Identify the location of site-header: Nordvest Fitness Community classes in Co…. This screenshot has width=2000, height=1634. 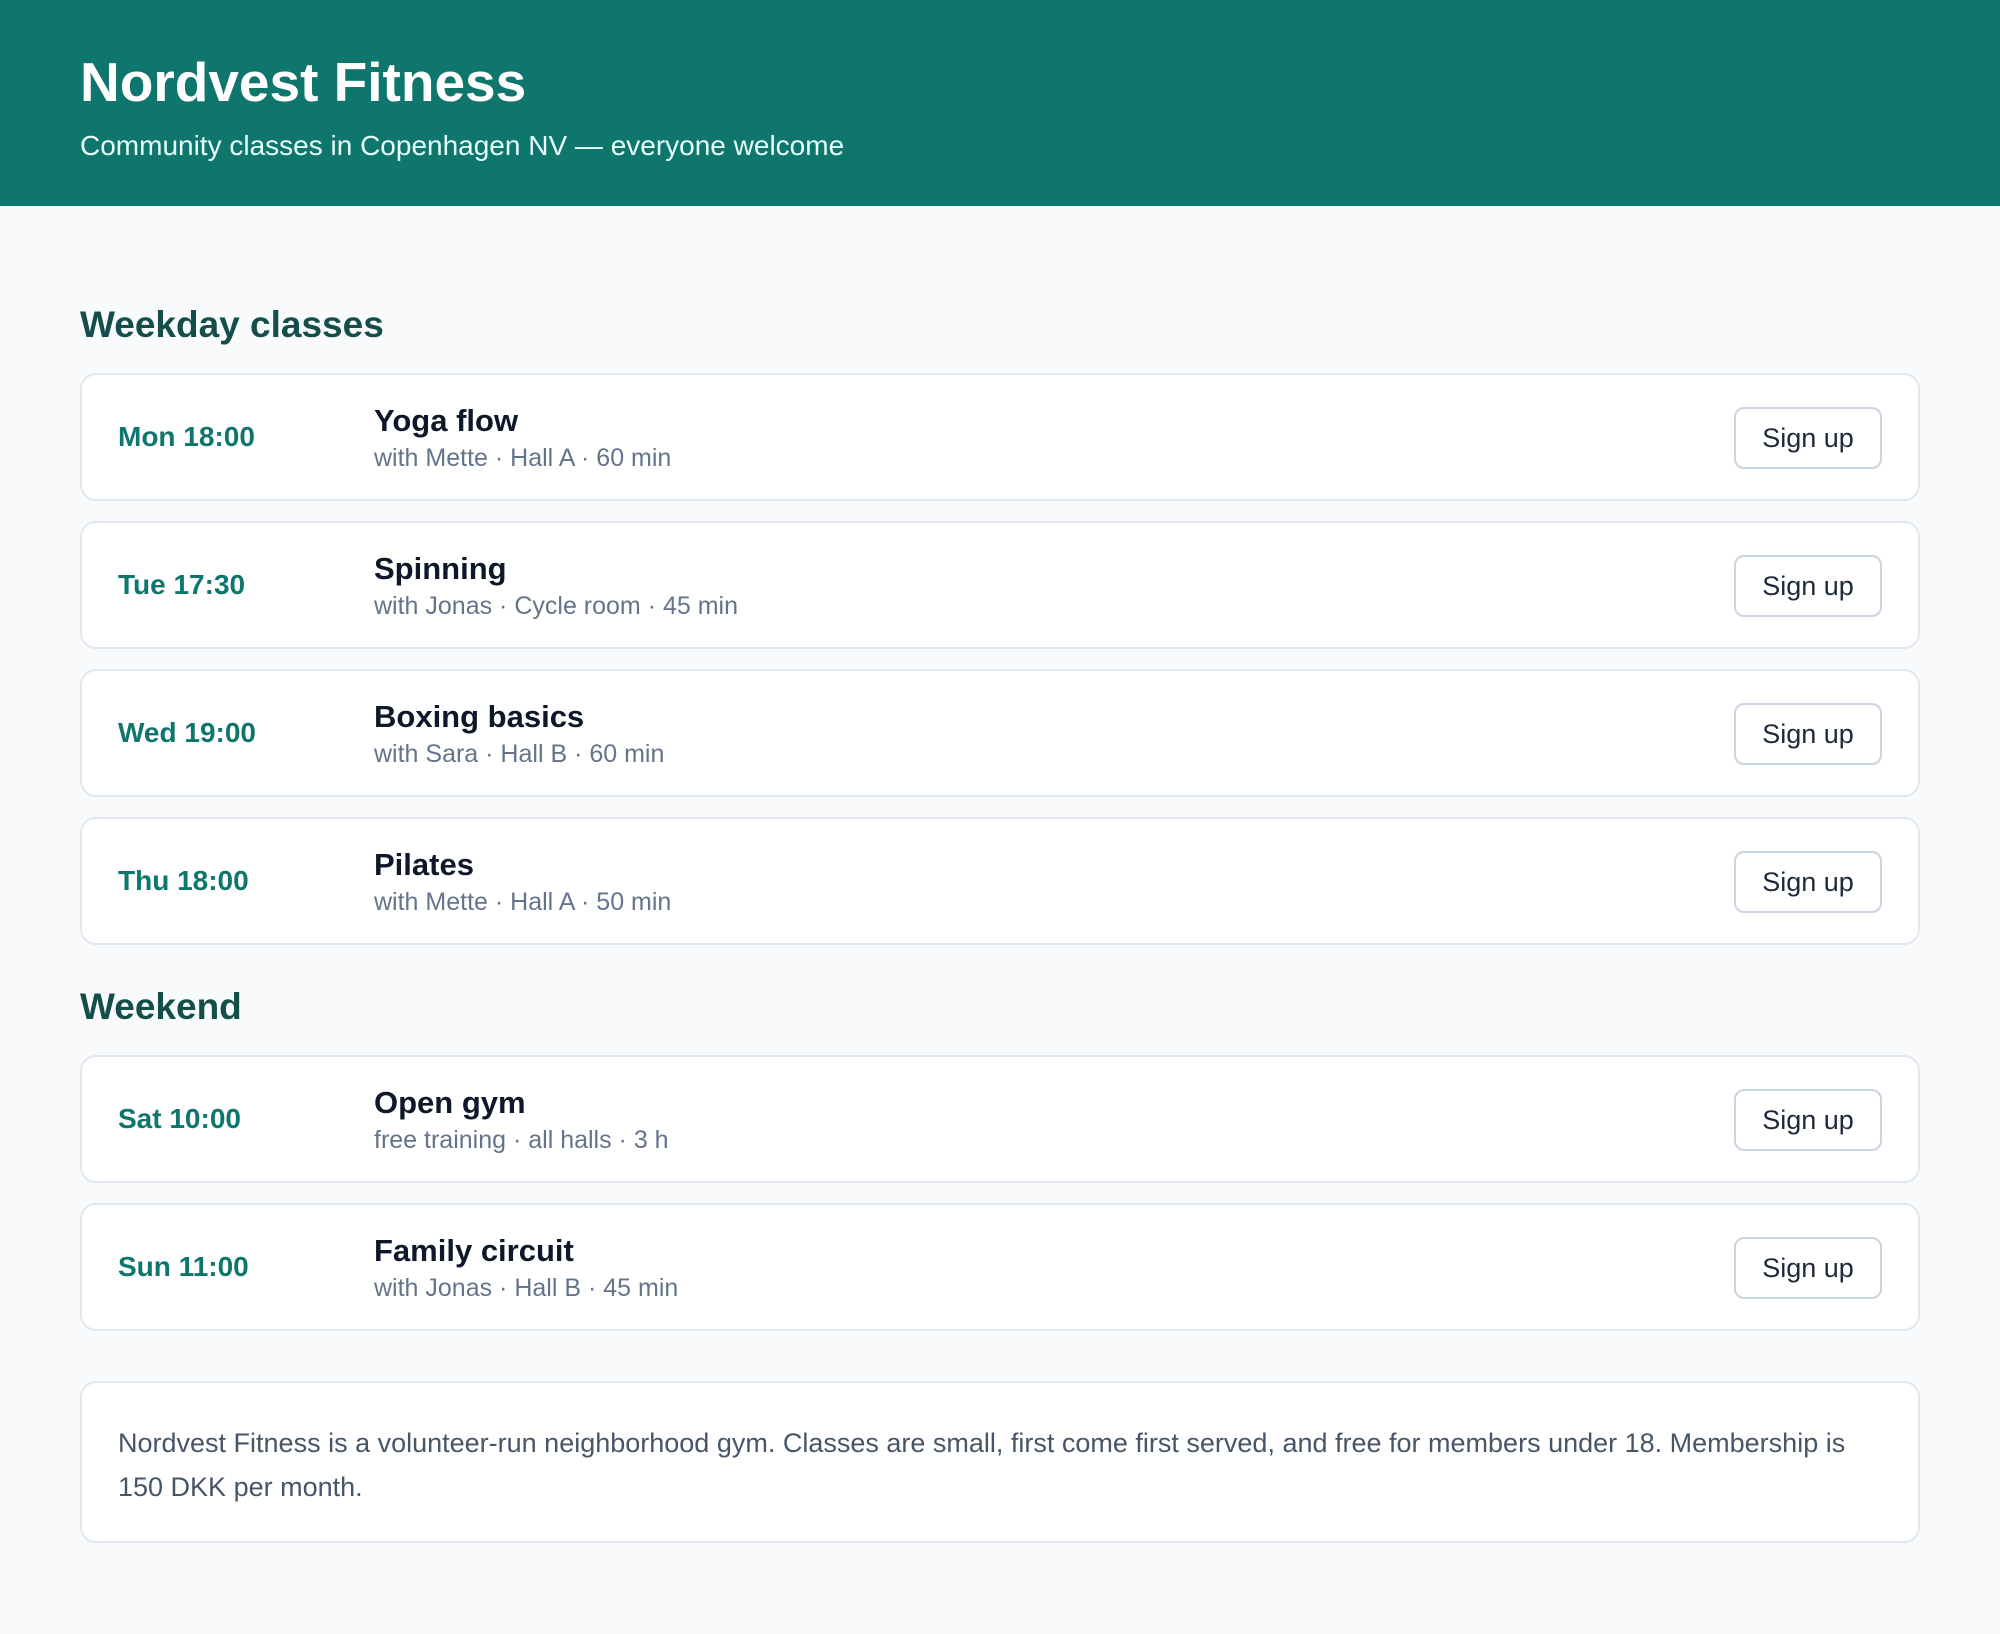
(1000, 103).